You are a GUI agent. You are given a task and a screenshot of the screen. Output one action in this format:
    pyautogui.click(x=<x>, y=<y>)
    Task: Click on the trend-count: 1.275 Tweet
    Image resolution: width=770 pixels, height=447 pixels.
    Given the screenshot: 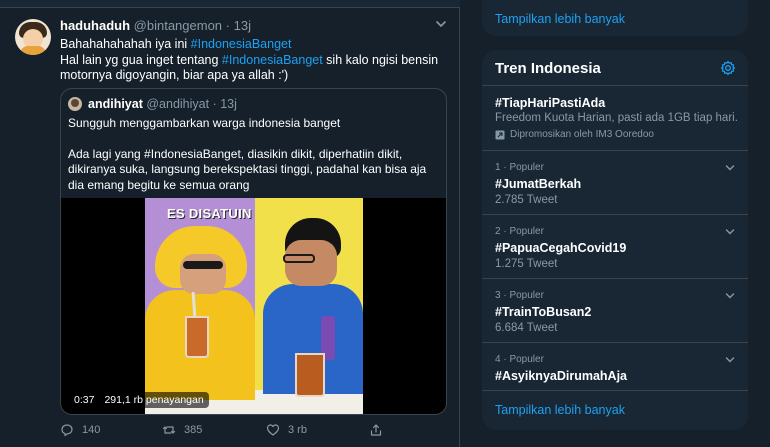 What is the action you would take?
    pyautogui.click(x=526, y=264)
    